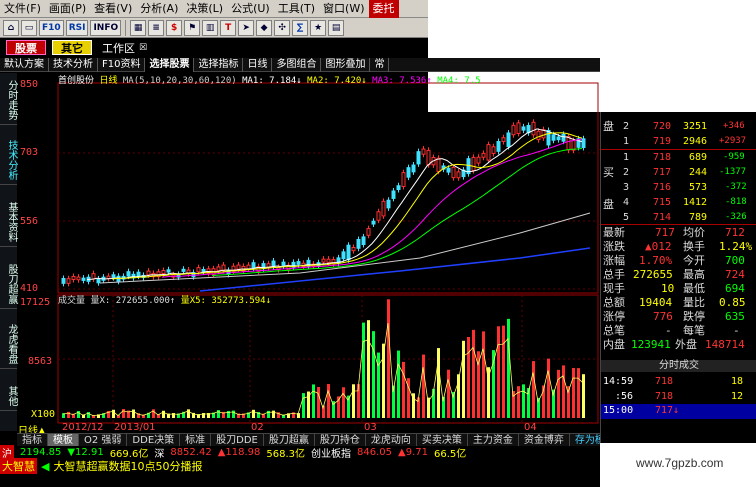  What do you see at coordinates (662, 172) in the screenshot?
I see `bid-price: 717` at bounding box center [662, 172].